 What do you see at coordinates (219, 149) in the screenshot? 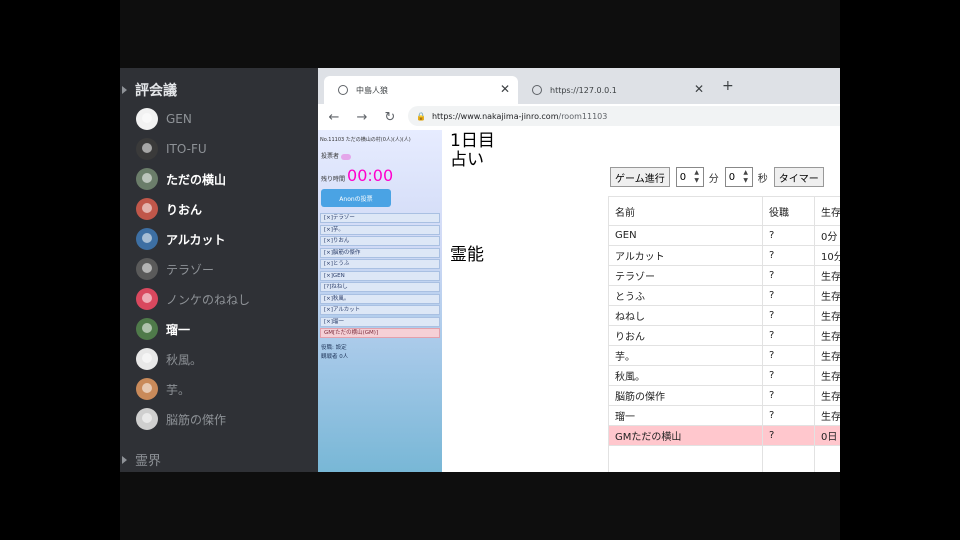
I see `voice-member: ITO-FU` at bounding box center [219, 149].